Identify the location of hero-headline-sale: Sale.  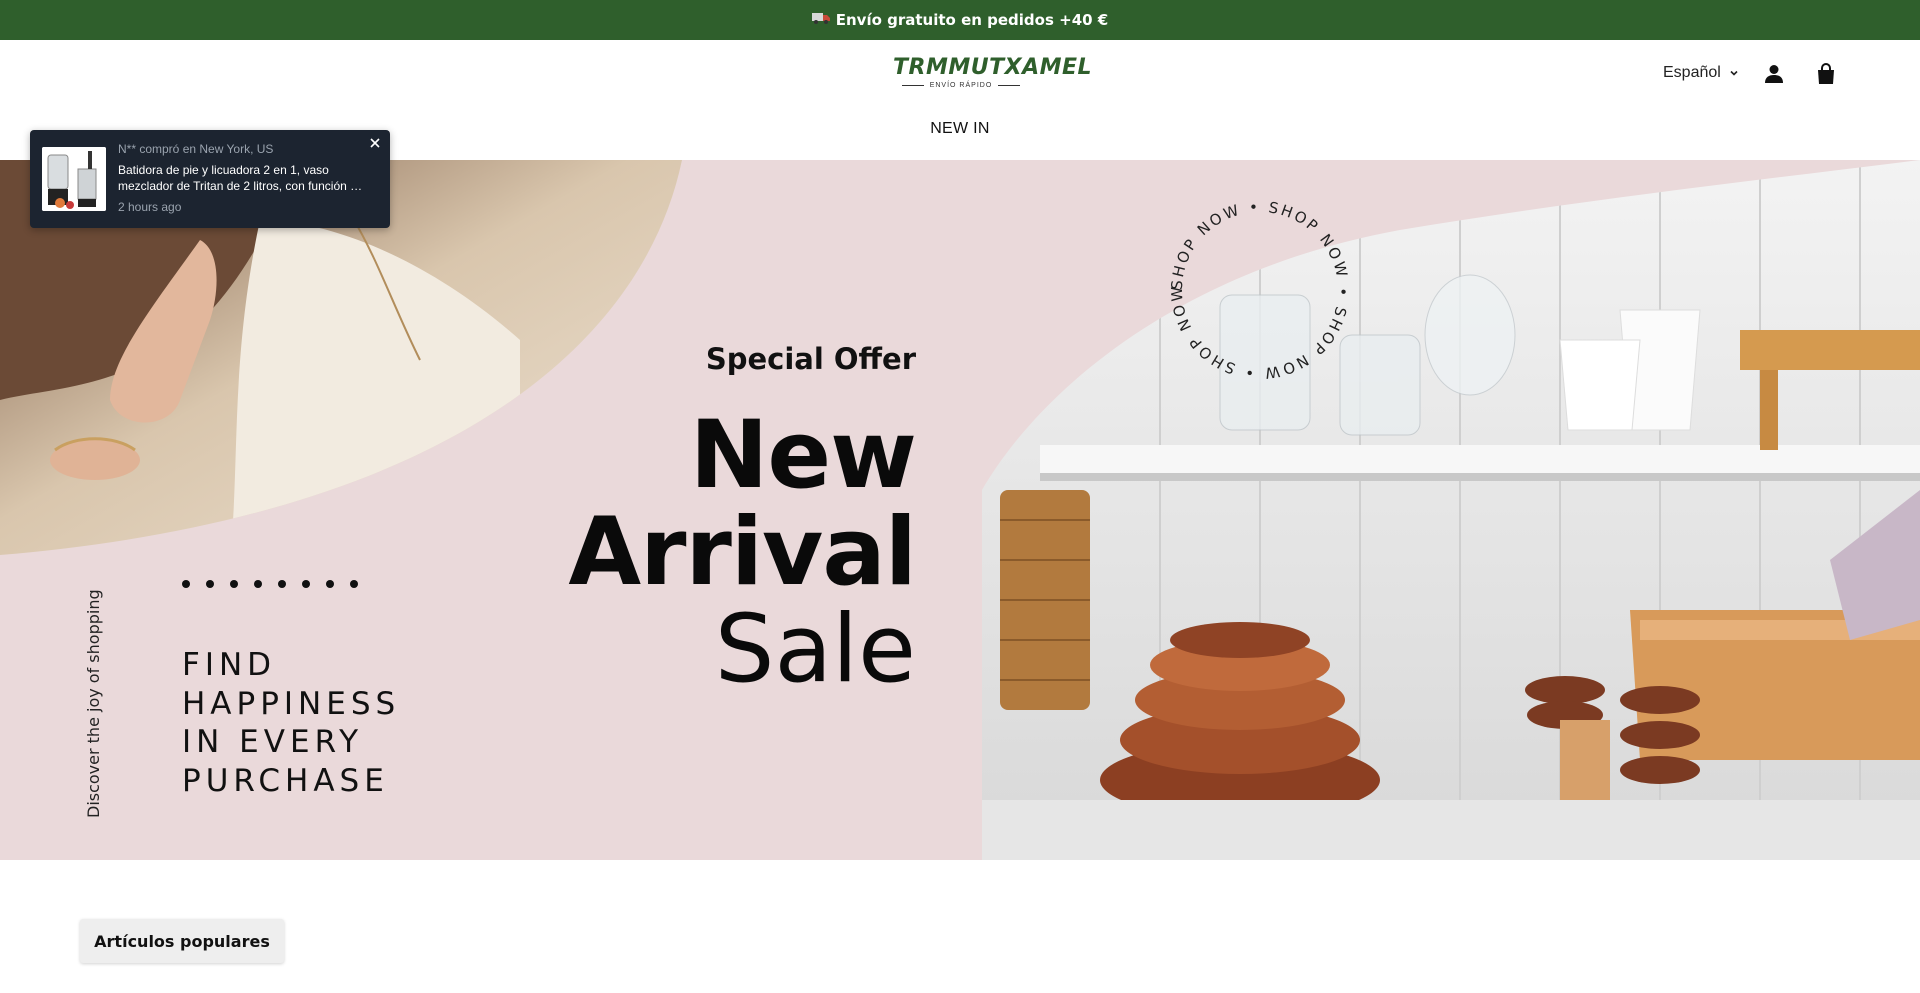
(815, 649).